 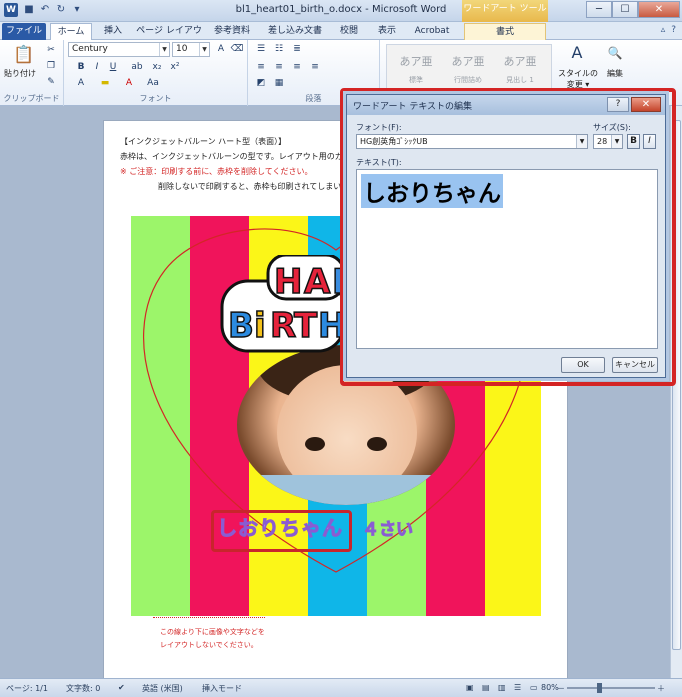 What do you see at coordinates (283, 305) in the screenshot?
I see `happy-birthday-logo: H A P B i R T H` at bounding box center [283, 305].